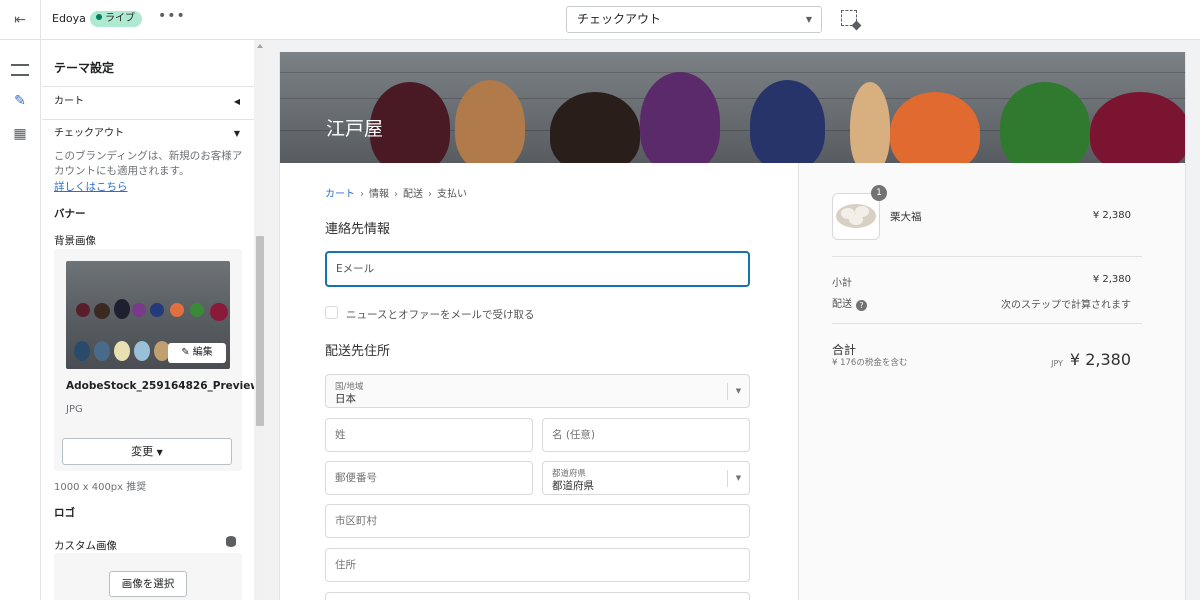 Image resolution: width=1200 pixels, height=600 pixels. I want to click on email-input: Eメール, so click(537, 269).